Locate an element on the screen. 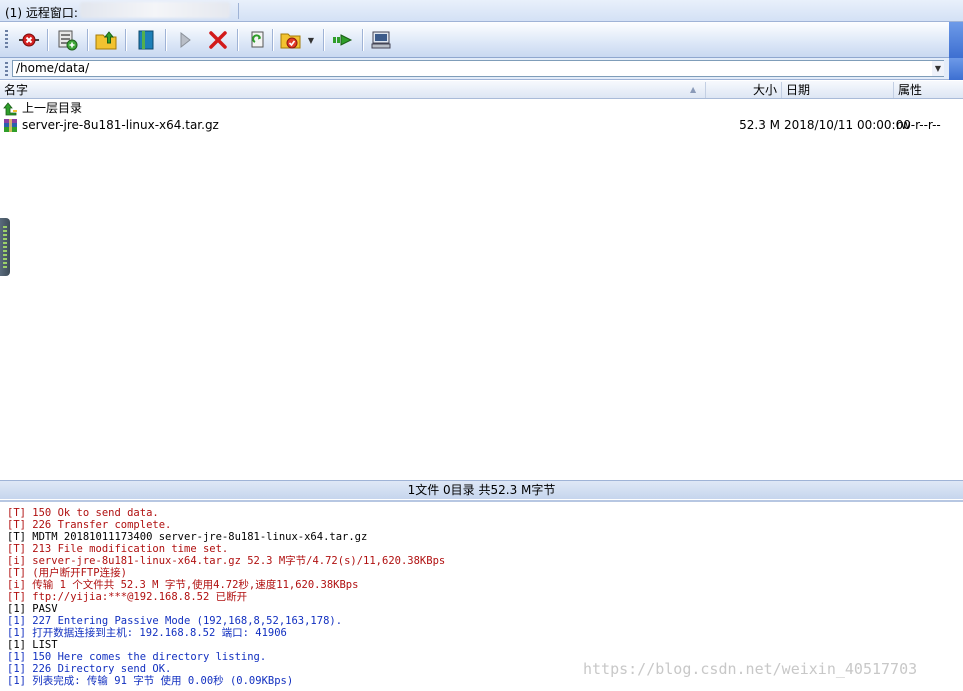  toolbar-grip is located at coordinates (6, 40).